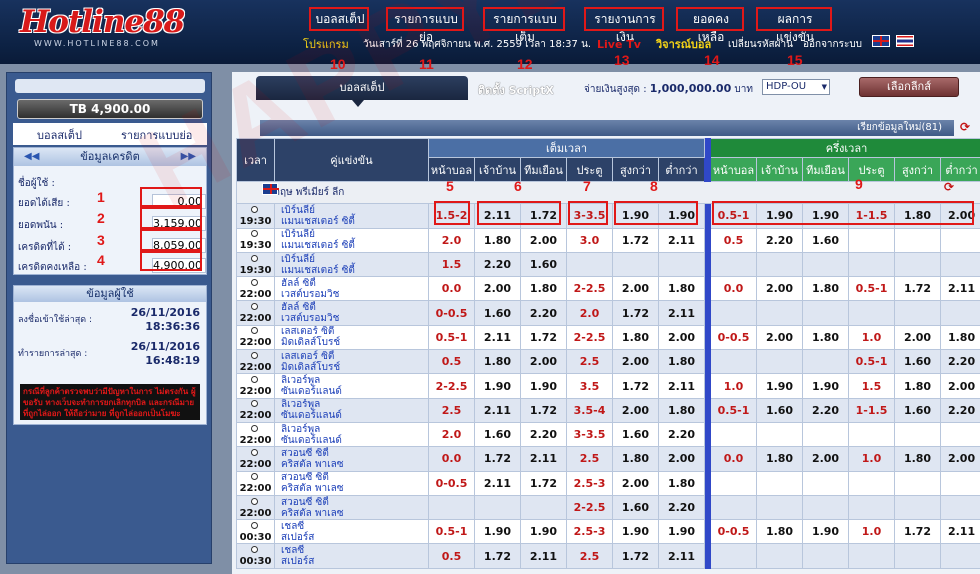  Describe the element at coordinates (589, 289) in the screenshot. I see `ft-goals: 2-2.5` at that location.